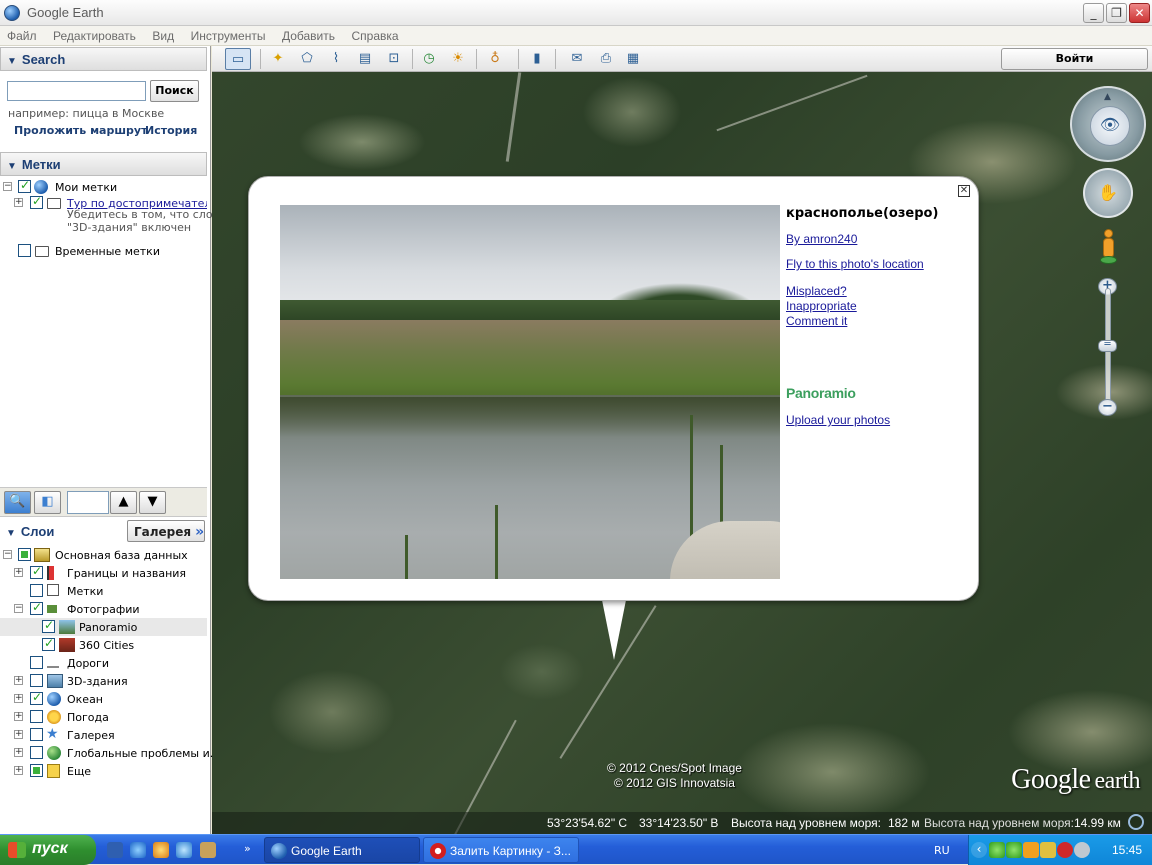 The width and height of the screenshot is (1152, 865). What do you see at coordinates (1031, 850) in the screenshot?
I see `tray-media-icon` at bounding box center [1031, 850].